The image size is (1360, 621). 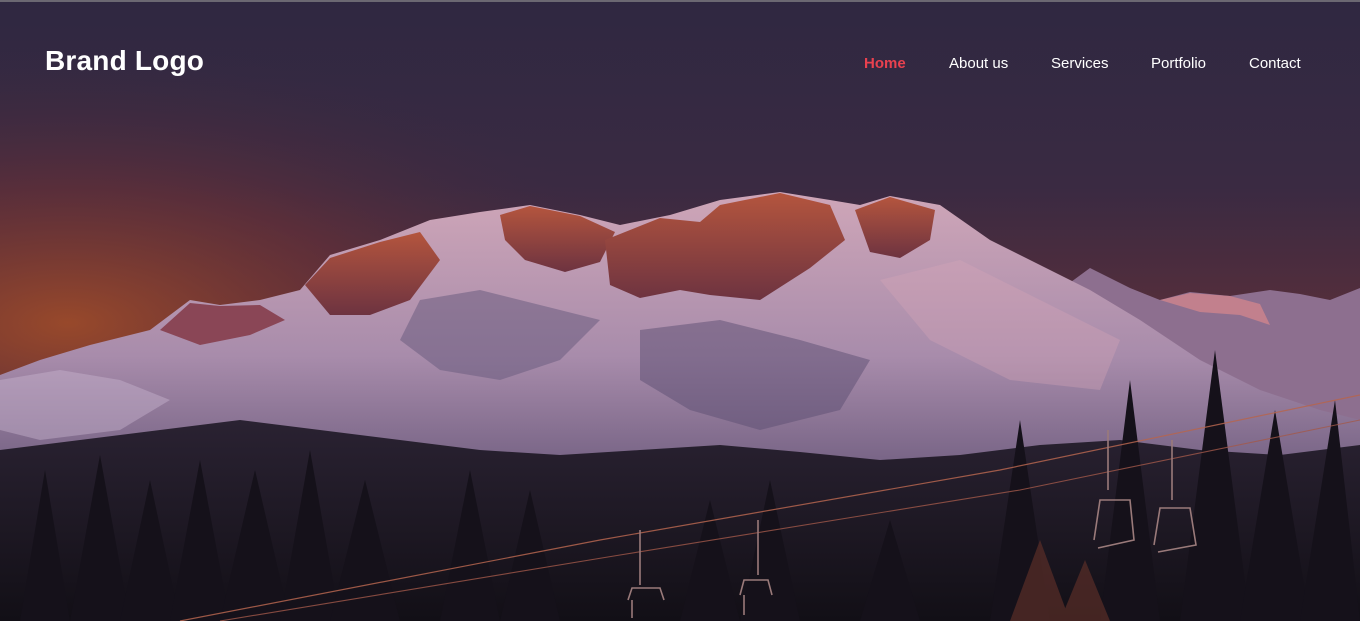 What do you see at coordinates (978, 63) in the screenshot?
I see `nav-item-about-us: About us` at bounding box center [978, 63].